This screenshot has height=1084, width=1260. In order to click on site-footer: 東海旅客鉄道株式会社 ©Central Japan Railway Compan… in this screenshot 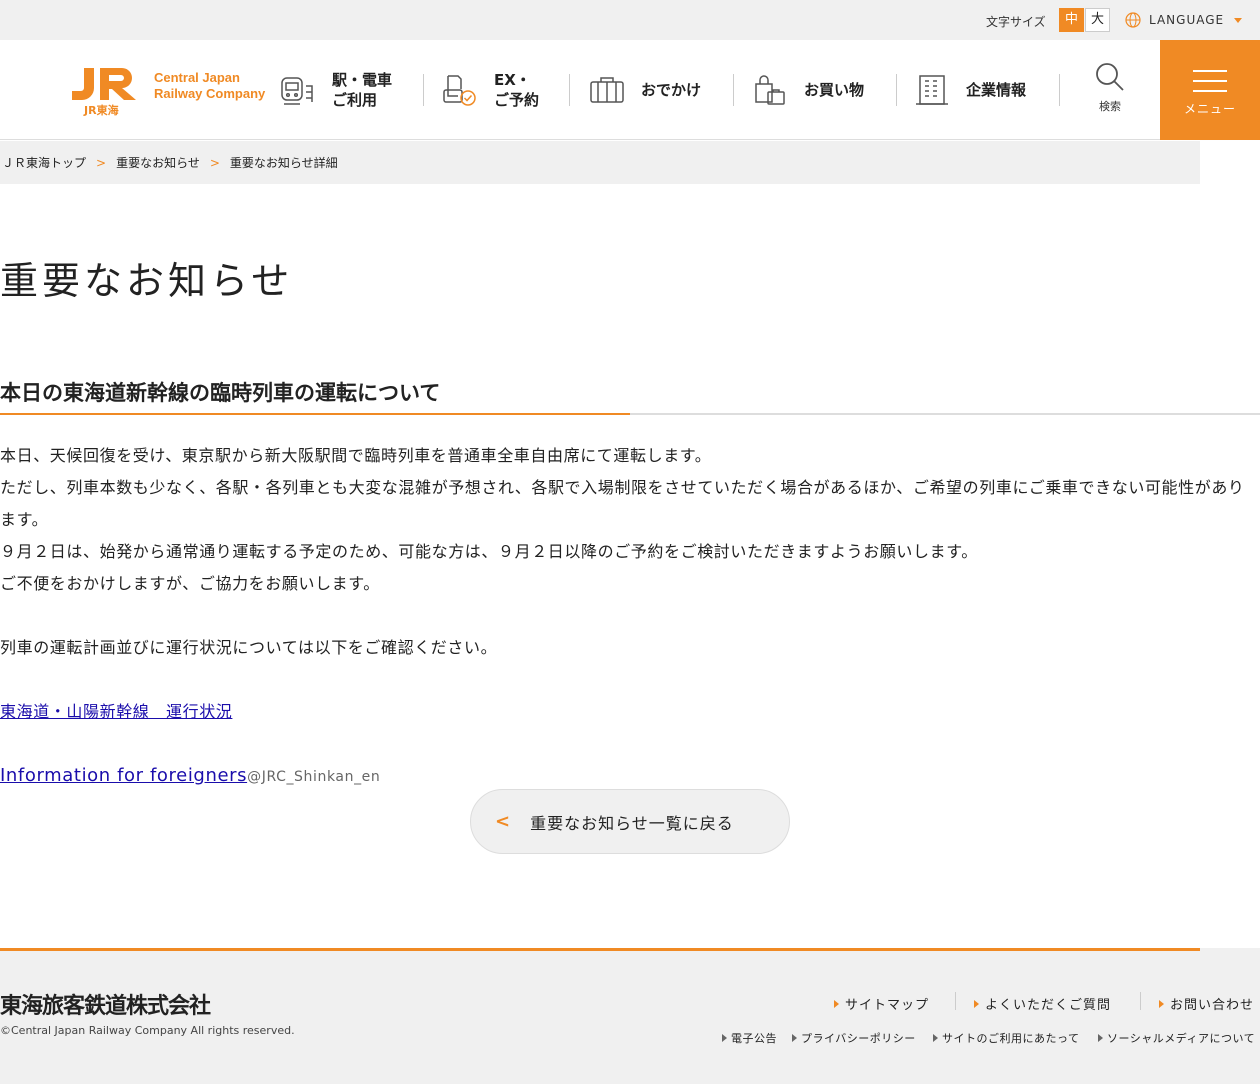, I will do `click(630, 1016)`.